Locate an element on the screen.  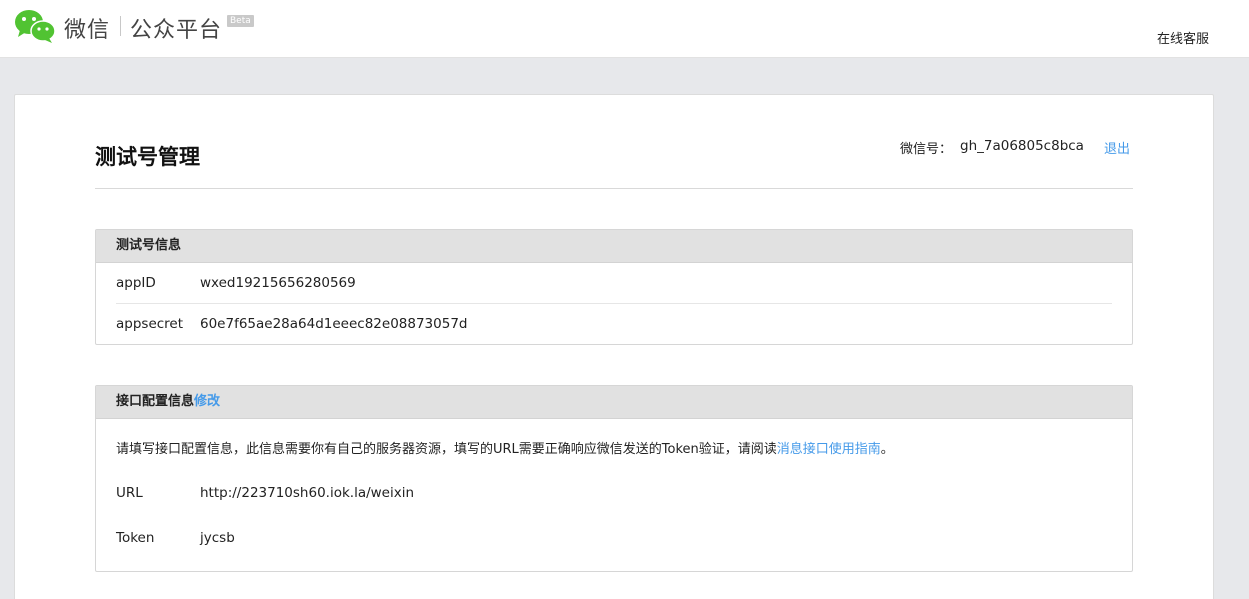
account-label: 微信号： is located at coordinates (926, 149).